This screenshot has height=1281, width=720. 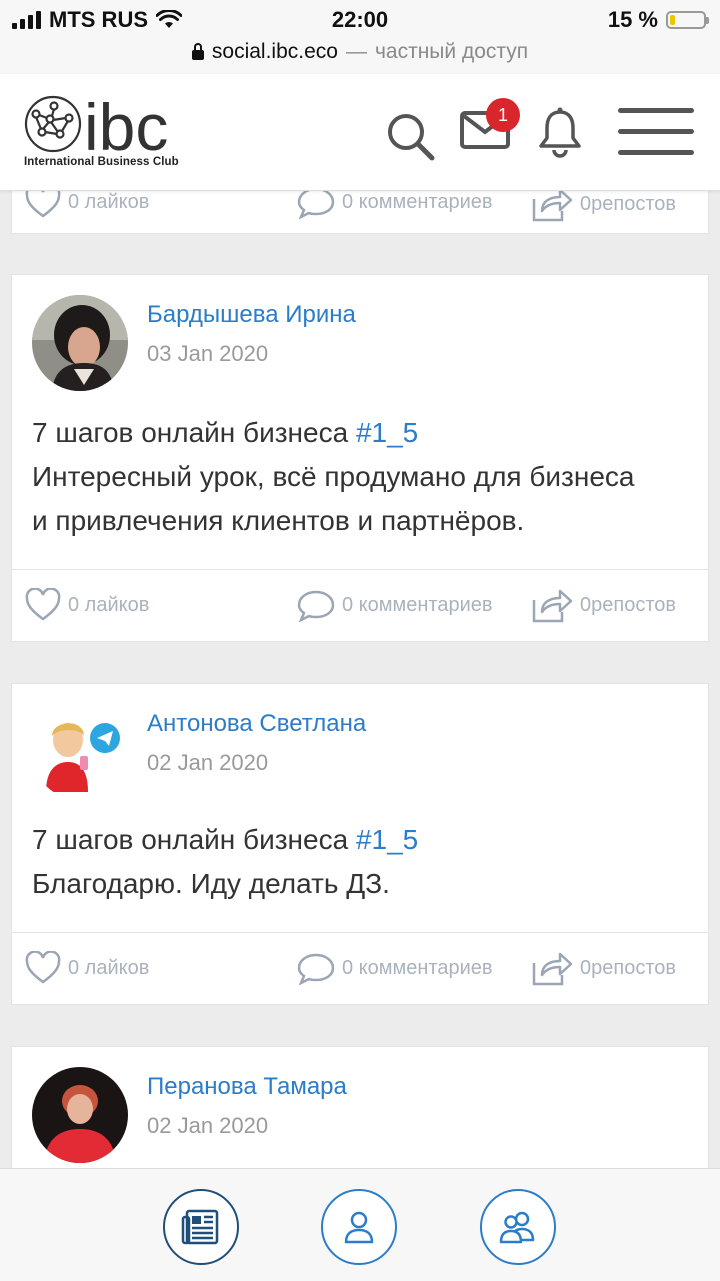 What do you see at coordinates (360, 132) in the screenshot?
I see `site-header: ibc International Business Club 1` at bounding box center [360, 132].